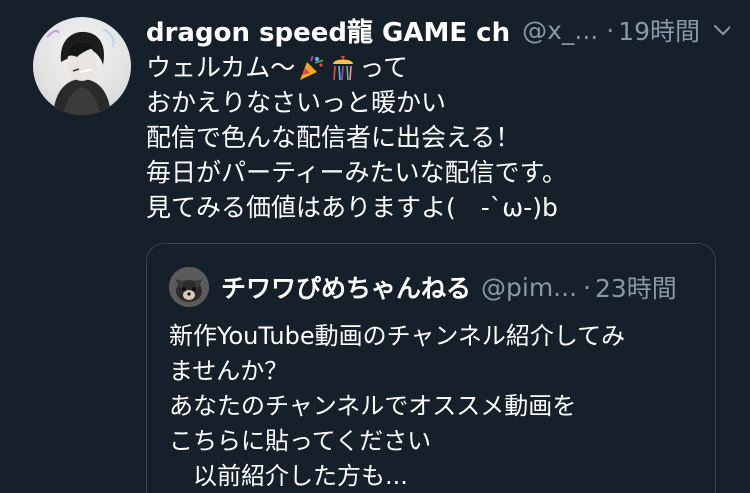 The height and width of the screenshot is (493, 750). Describe the element at coordinates (333, 137) in the screenshot. I see `tweet-text-line: 配信で色んな配信者に出会える！` at that location.